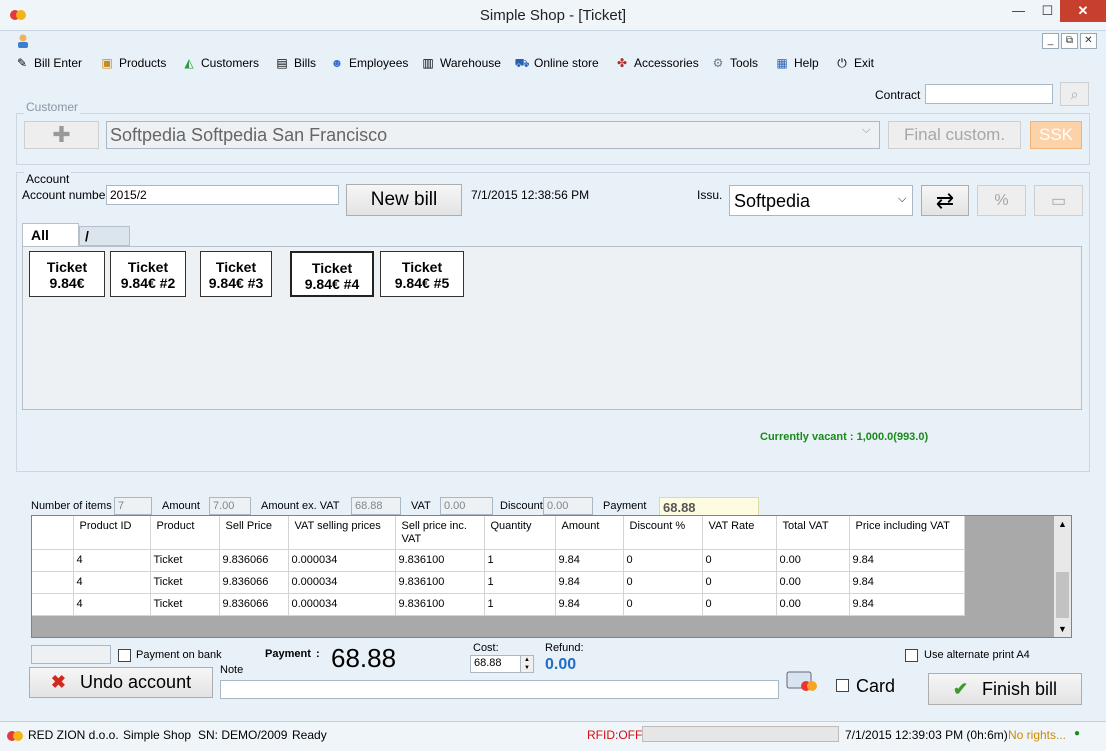 The height and width of the screenshot is (751, 1106). What do you see at coordinates (821, 200) in the screenshot?
I see `issuer-select: Softpedia` at bounding box center [821, 200].